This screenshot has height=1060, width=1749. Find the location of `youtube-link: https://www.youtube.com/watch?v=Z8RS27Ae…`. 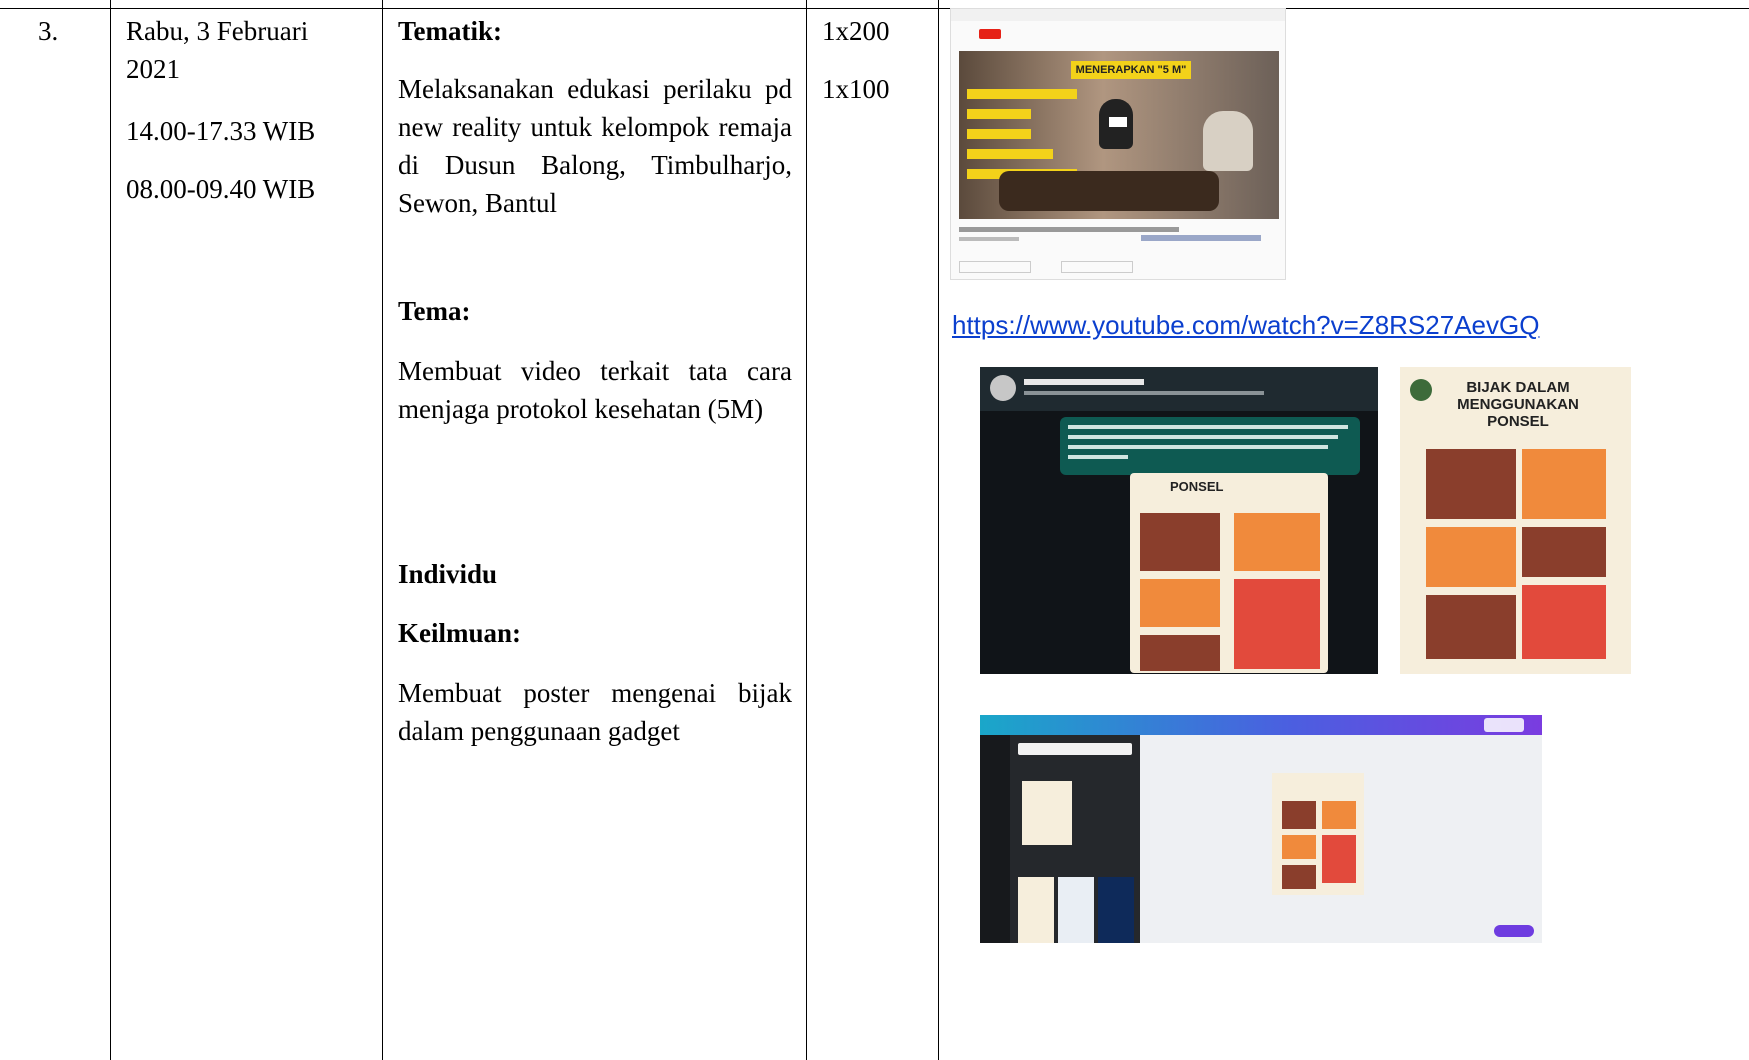

youtube-link: https://www.youtube.com/watch?v=Z8RS27Ae… is located at coordinates (1245, 325).